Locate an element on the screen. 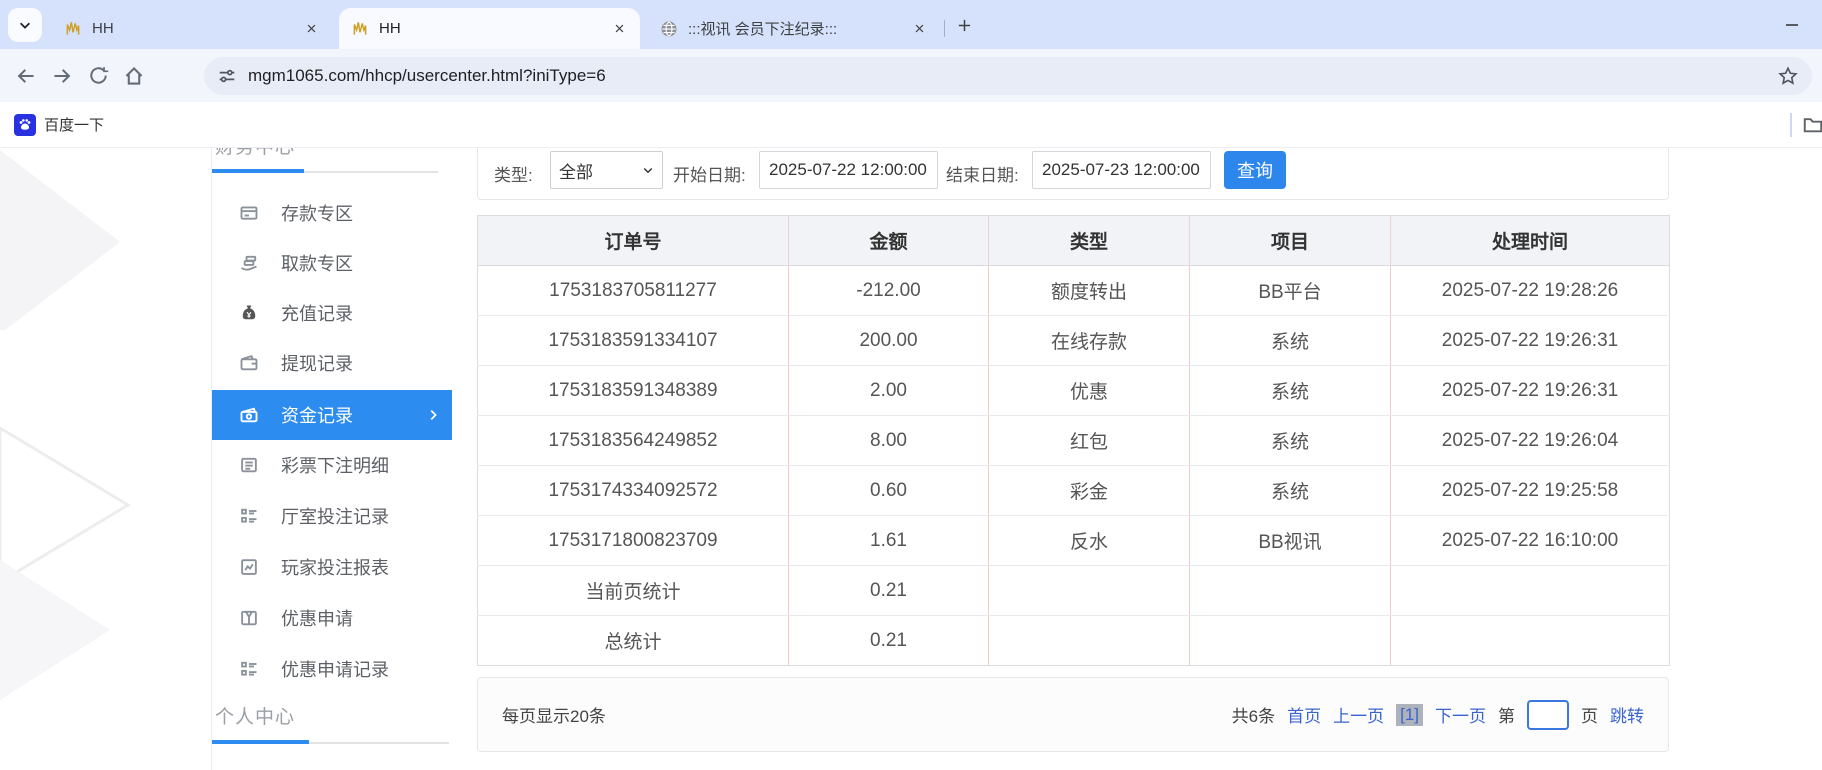  cell-amount: 200.00 is located at coordinates (888, 340).